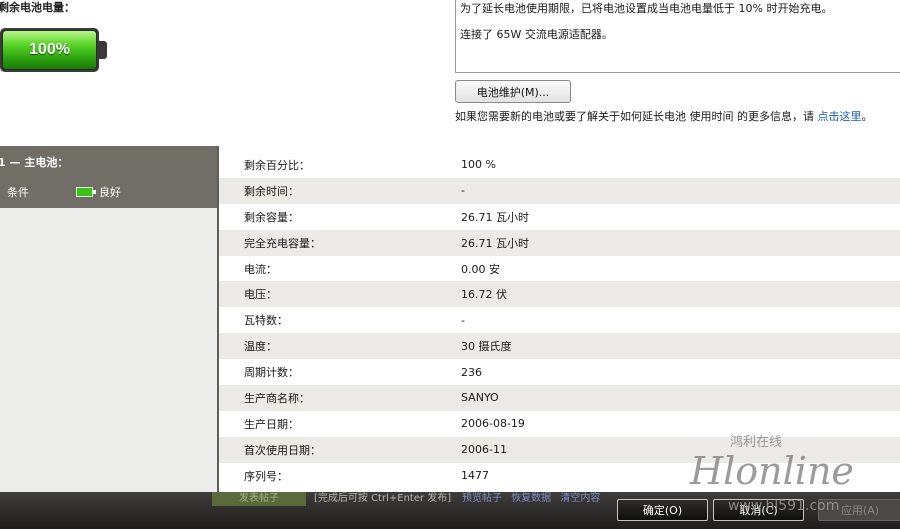 This screenshot has width=900, height=529. Describe the element at coordinates (271, 424) in the screenshot. I see `detail-label: 生产日期：` at that location.